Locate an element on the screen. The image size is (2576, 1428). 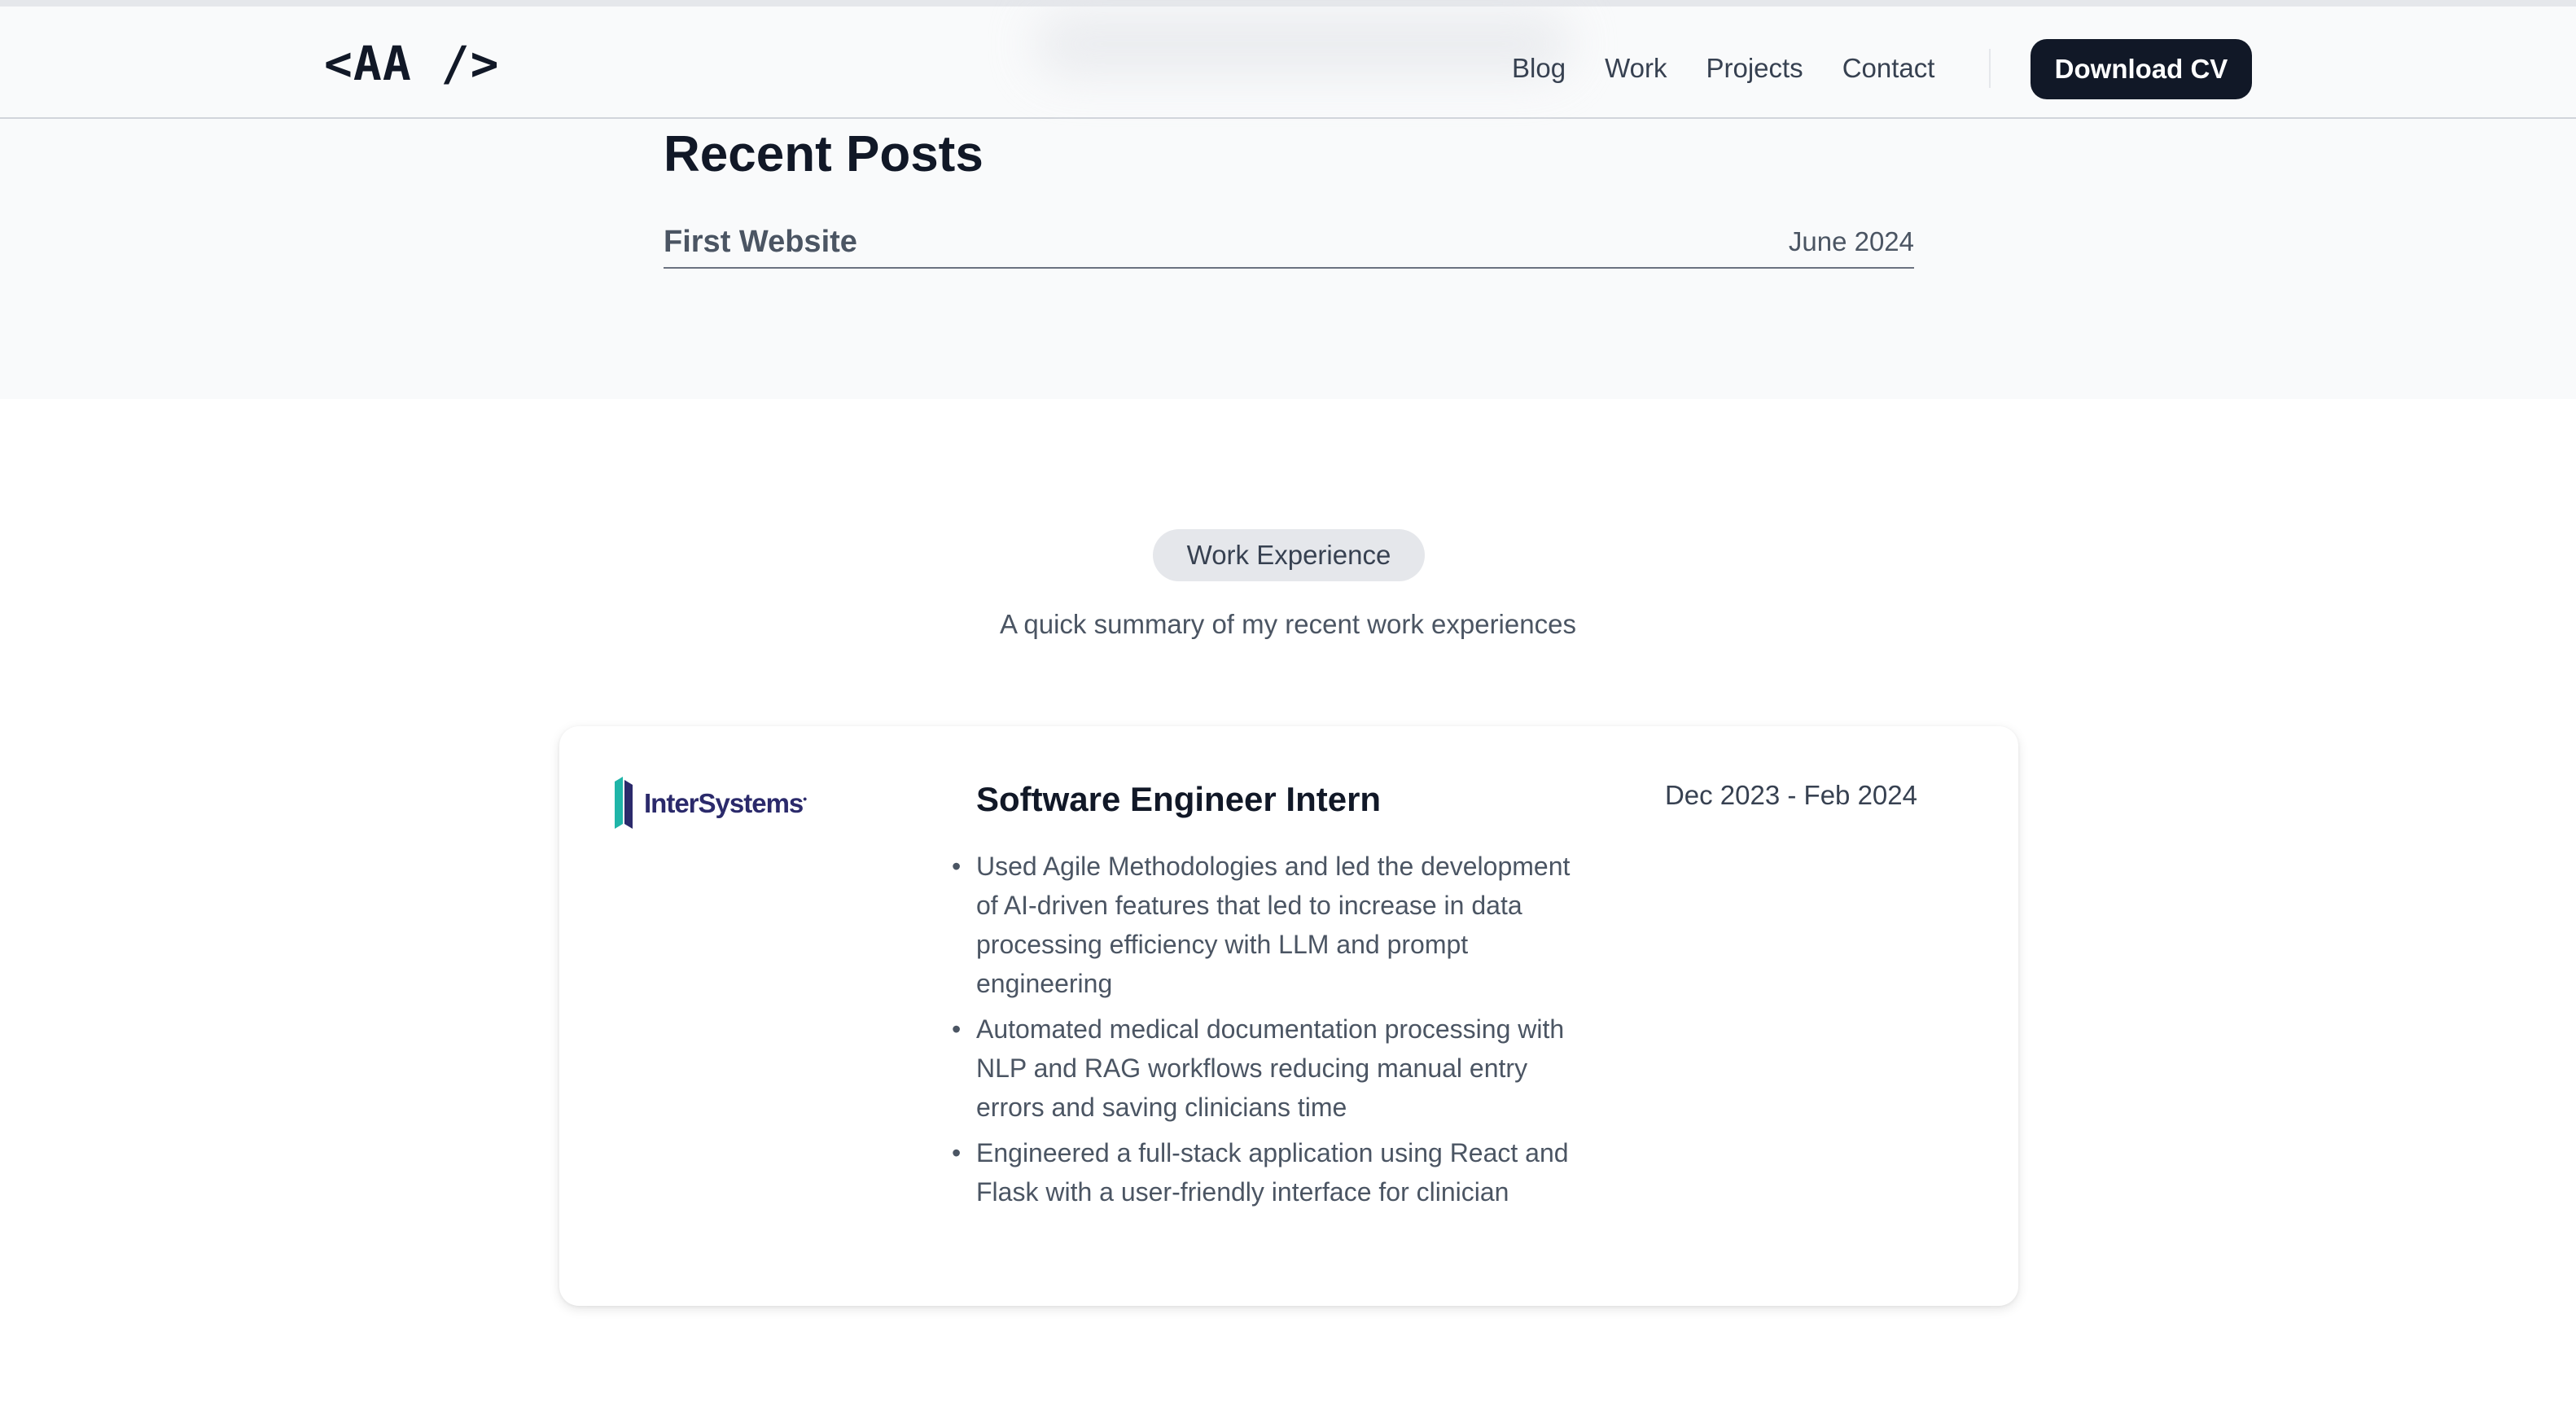
job-dates: Dec 2023 - Feb 2024 is located at coordinates (1790, 795).